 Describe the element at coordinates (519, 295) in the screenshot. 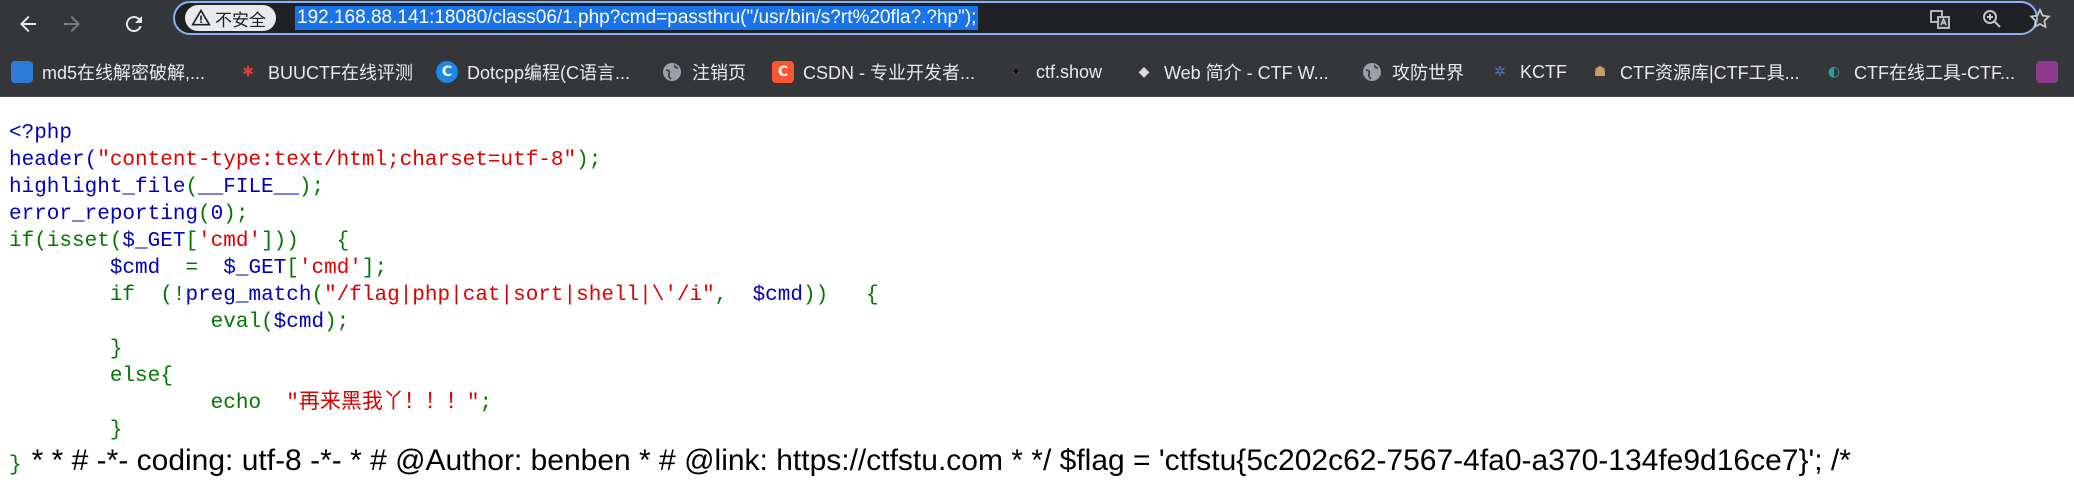

I see `code-token: "/flag|php|cat|sort|shell|\'/i"` at that location.